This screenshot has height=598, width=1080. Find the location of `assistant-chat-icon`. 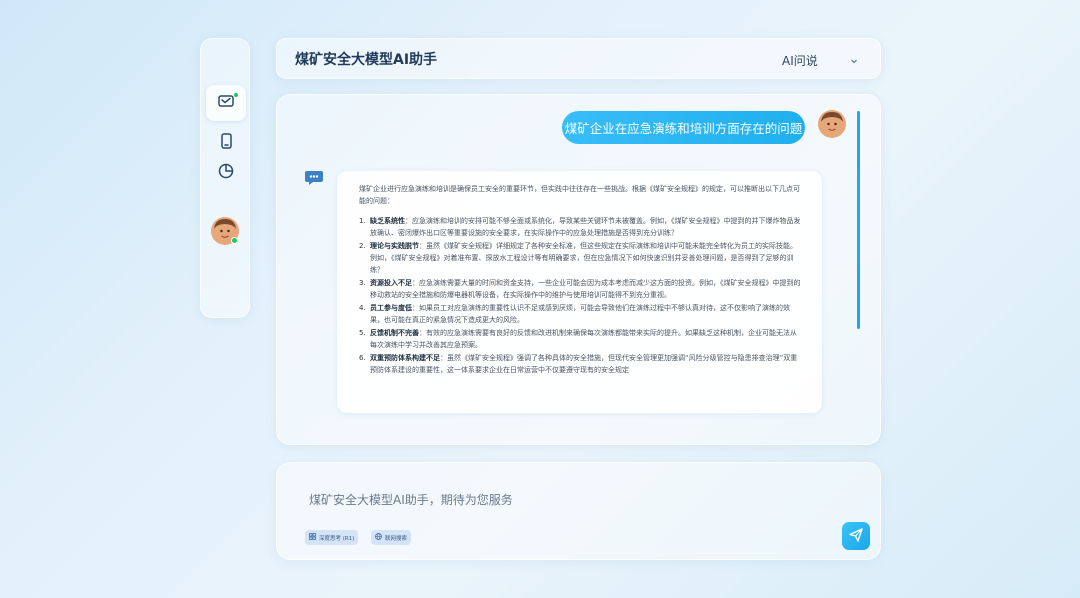

assistant-chat-icon is located at coordinates (315, 180).